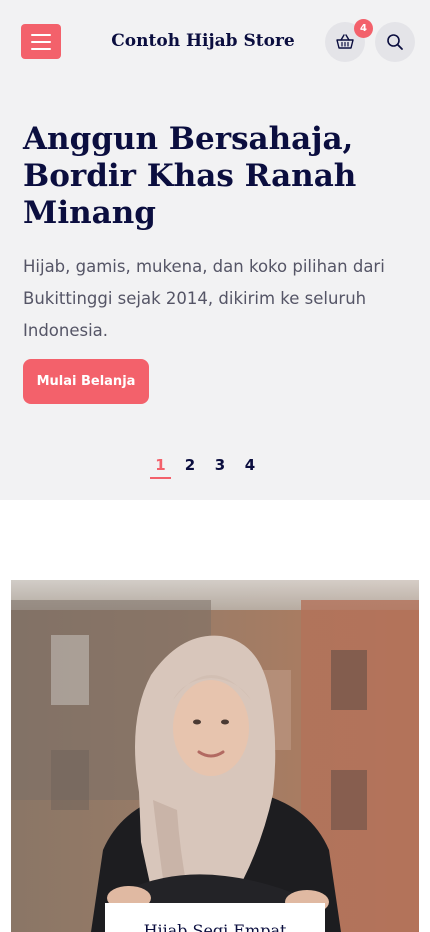  What do you see at coordinates (41, 34) in the screenshot?
I see `hamburger-icon` at bounding box center [41, 34].